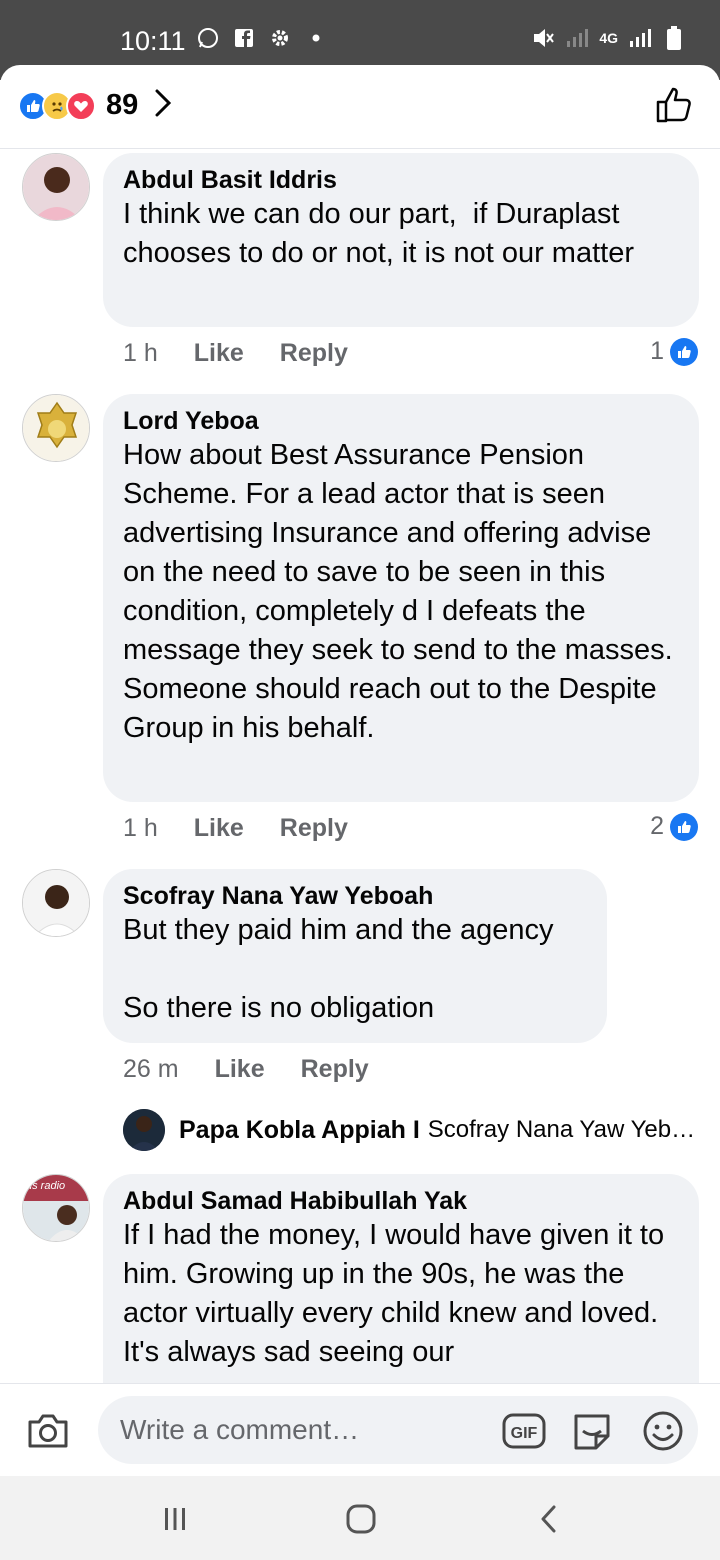  I want to click on system-nav-bar, so click(360, 1518).